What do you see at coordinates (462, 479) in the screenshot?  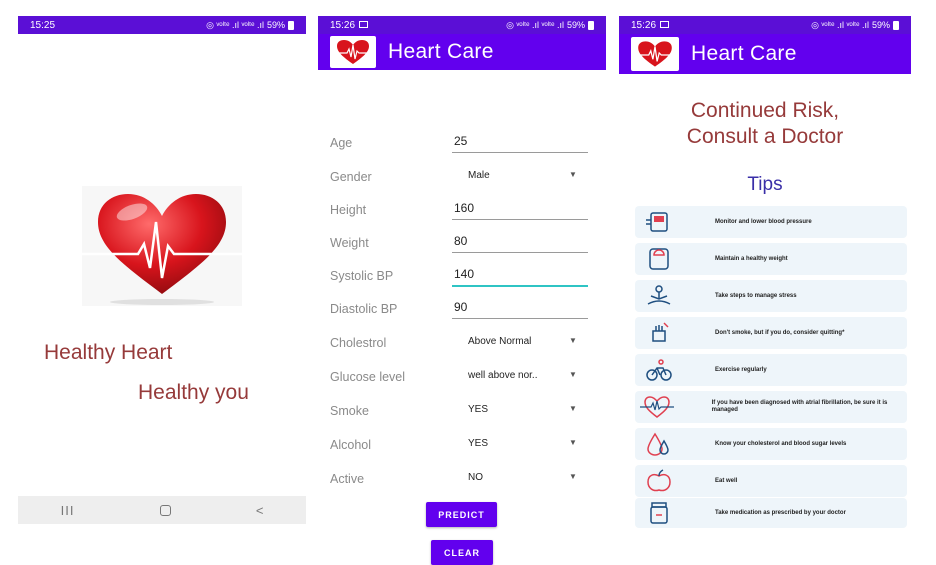 I see `active-row: Active NO ▼` at bounding box center [462, 479].